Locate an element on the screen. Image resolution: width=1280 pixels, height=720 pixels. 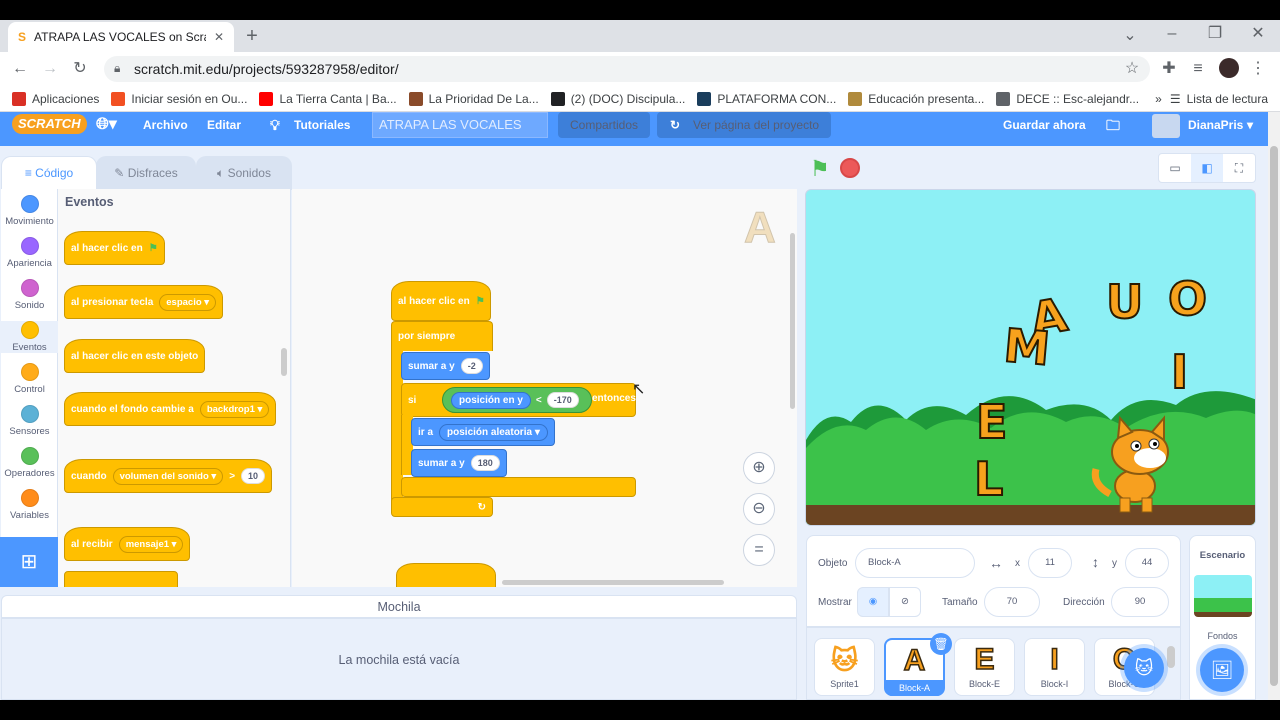
block-when-flag-clicked: al hacer clic en ⚑ is located at coordinates (114, 248).